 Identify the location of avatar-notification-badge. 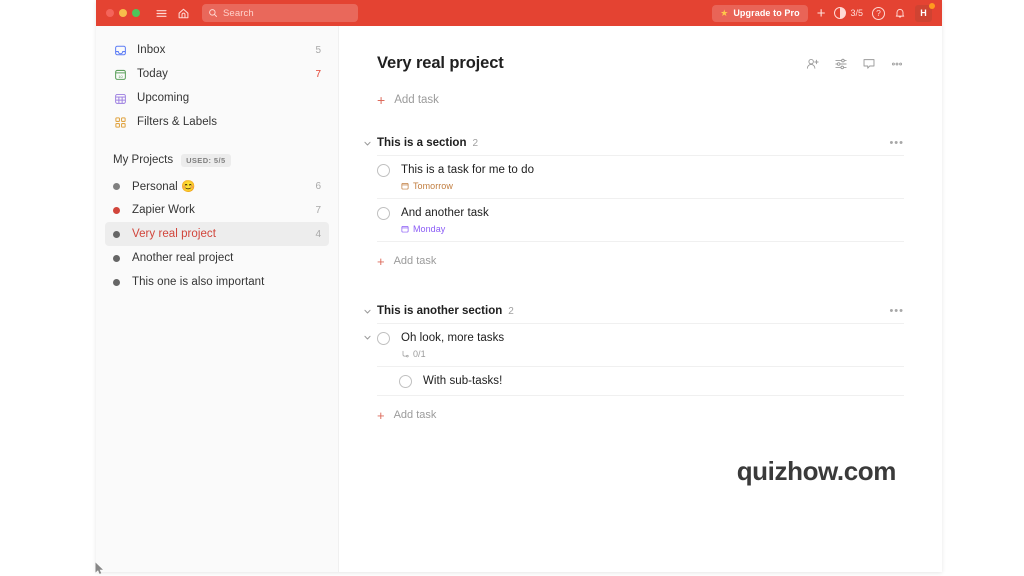
(932, 5).